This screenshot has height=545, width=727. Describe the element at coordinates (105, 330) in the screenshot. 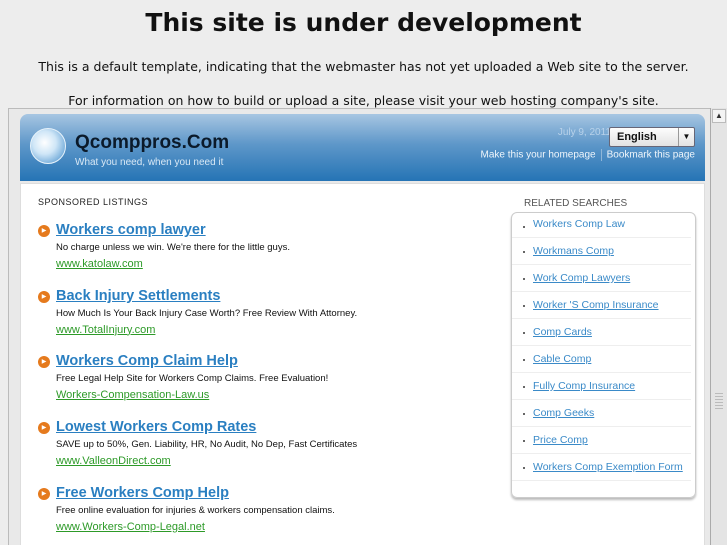

I see `listing-url-link: www.TotalInjury.com` at that location.